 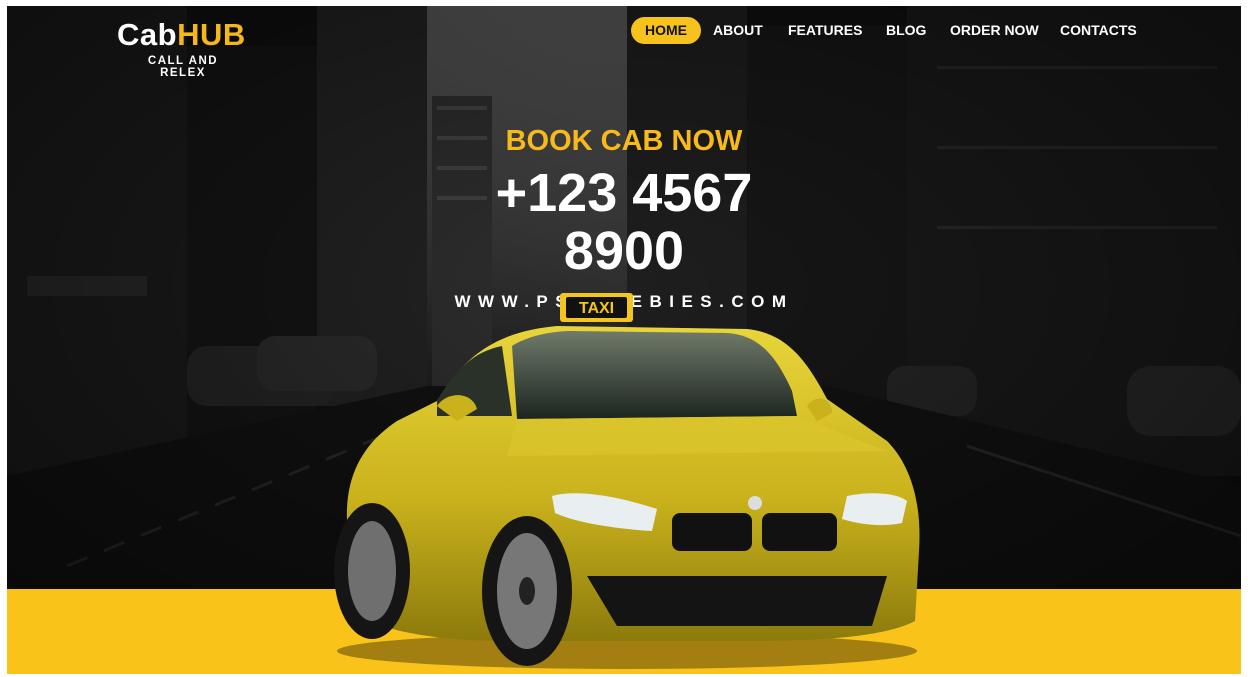 What do you see at coordinates (624, 141) in the screenshot?
I see `hero-kicker: BOOK CAB NOW` at bounding box center [624, 141].